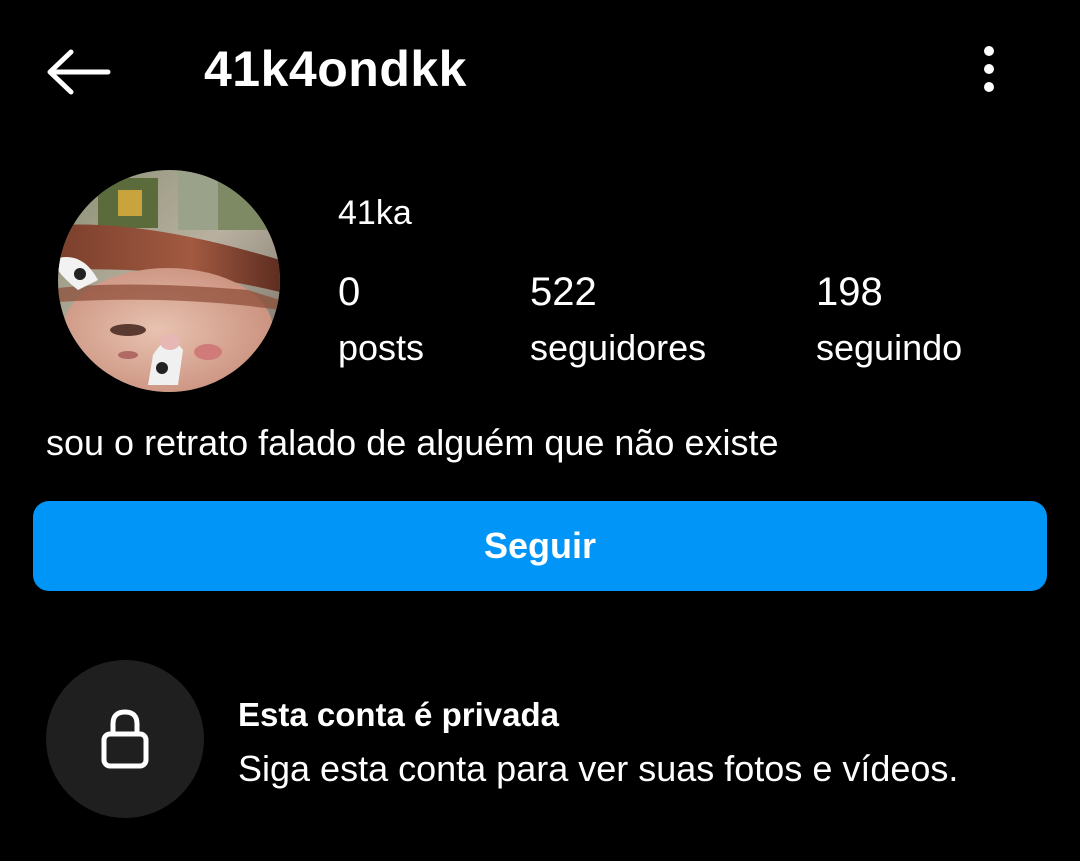 Image resolution: width=1080 pixels, height=861 pixels. I want to click on more-options-button, so click(989, 69).